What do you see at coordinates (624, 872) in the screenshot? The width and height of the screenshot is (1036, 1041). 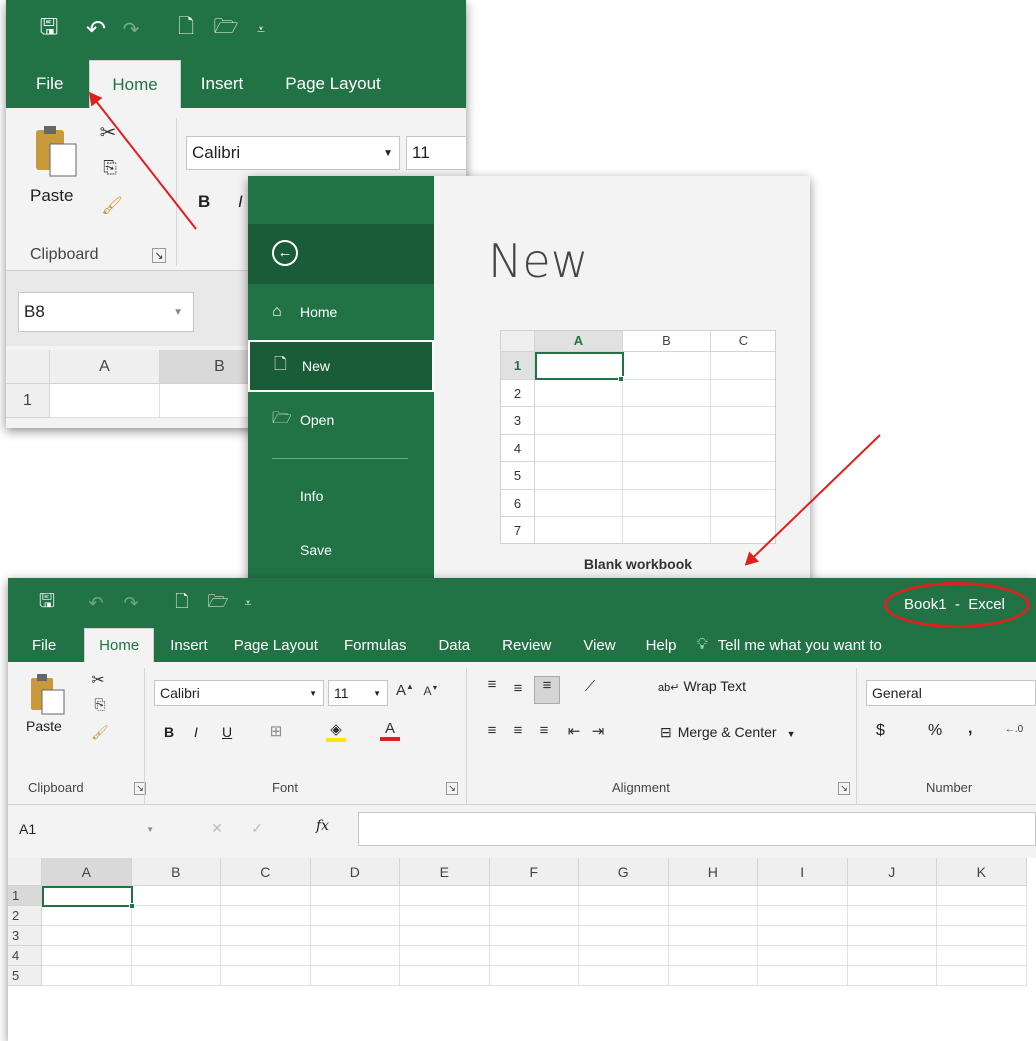 I see `column-header-g: G` at bounding box center [624, 872].